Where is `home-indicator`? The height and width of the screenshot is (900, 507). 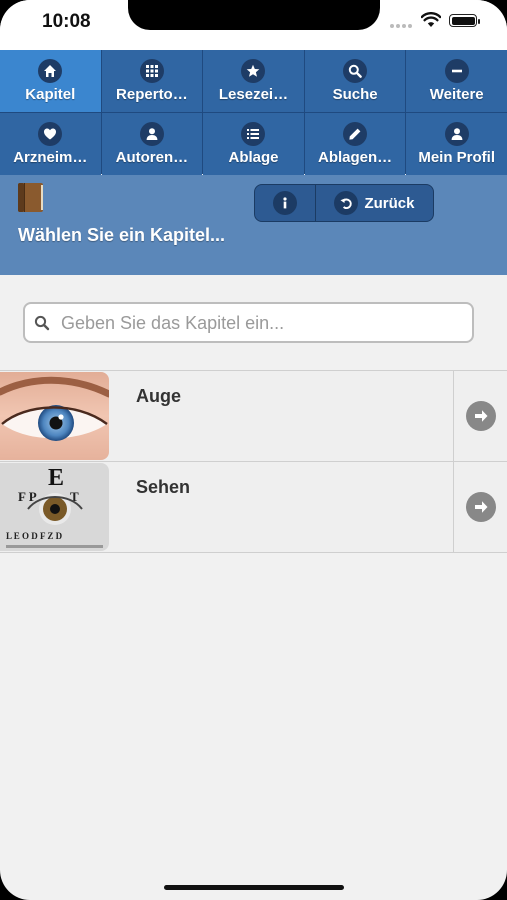
home-indicator is located at coordinates (254, 887).